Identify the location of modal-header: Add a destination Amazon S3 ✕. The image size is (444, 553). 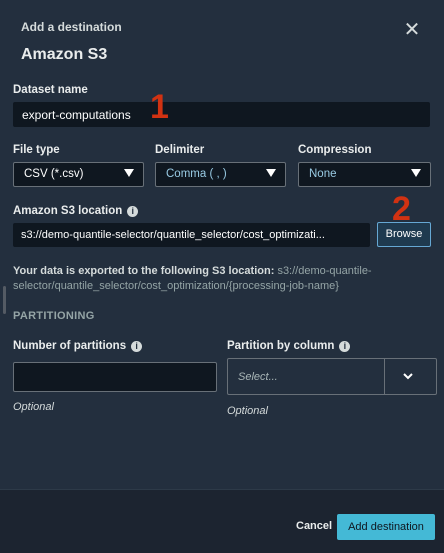
(222, 39).